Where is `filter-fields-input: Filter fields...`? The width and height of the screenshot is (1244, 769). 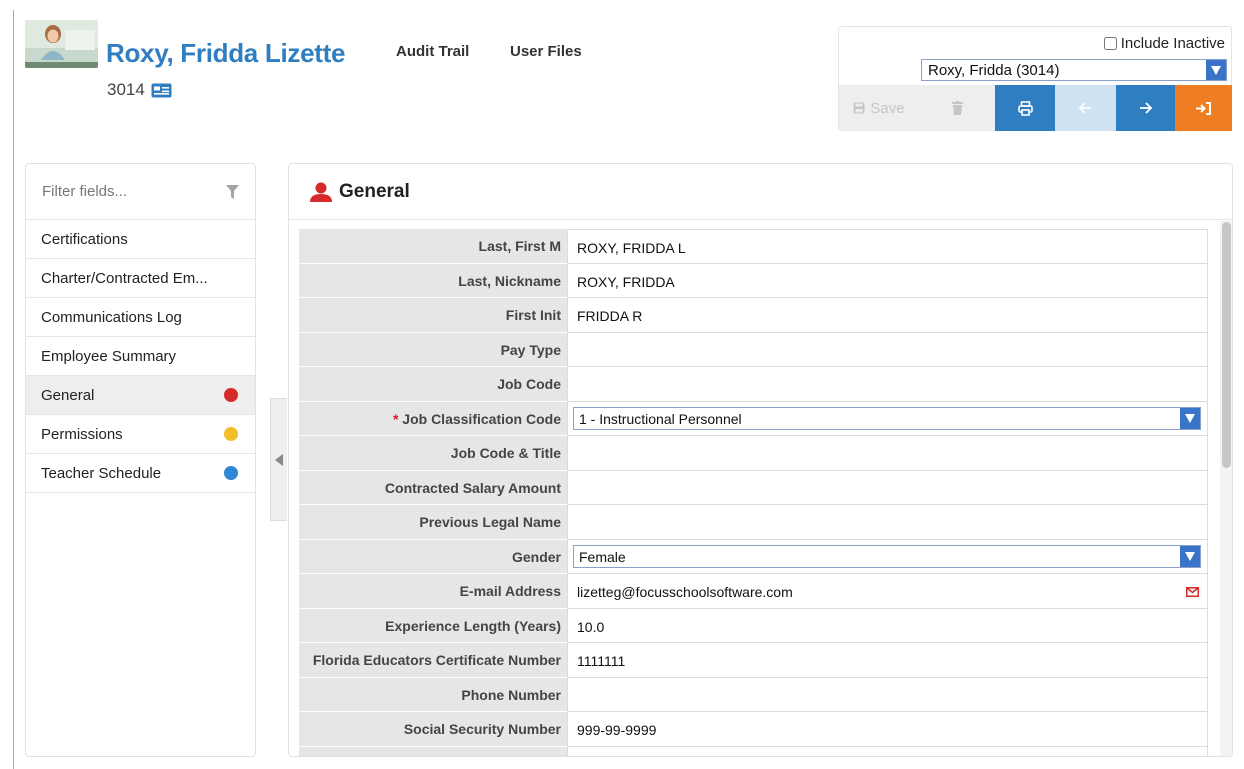
filter-fields-input: Filter fields... is located at coordinates (140, 192).